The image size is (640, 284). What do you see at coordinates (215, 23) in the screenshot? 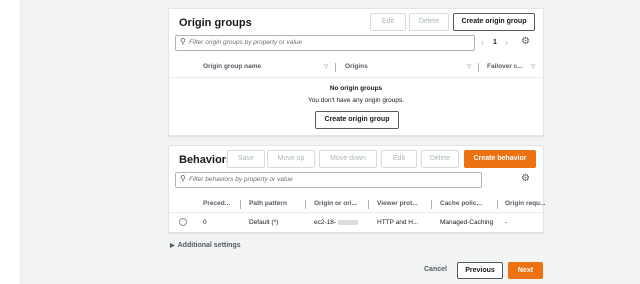
I see `origin-groups-title: Origin groups` at bounding box center [215, 23].